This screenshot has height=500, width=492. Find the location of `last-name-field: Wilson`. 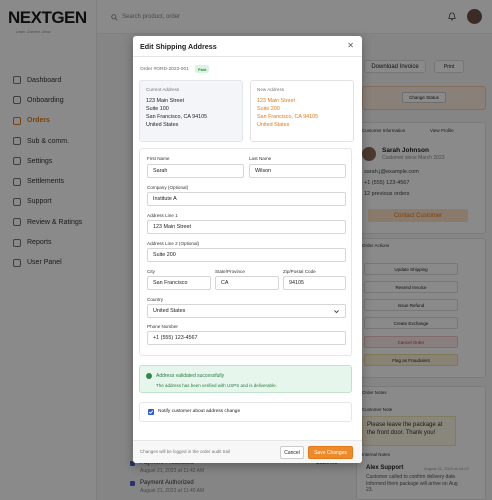

last-name-field: Wilson is located at coordinates (297, 171).